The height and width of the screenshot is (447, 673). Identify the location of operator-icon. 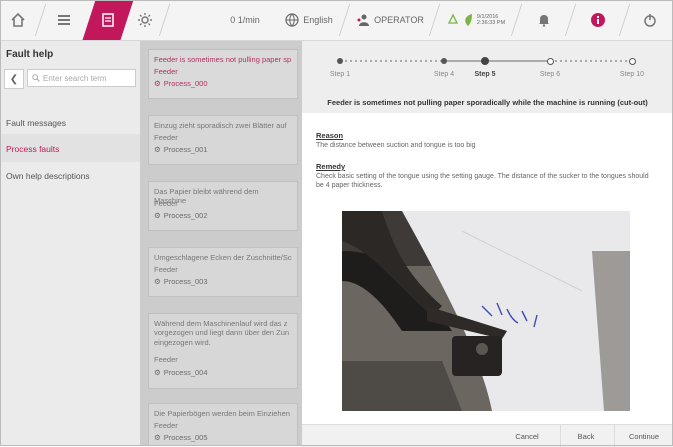
(363, 20).